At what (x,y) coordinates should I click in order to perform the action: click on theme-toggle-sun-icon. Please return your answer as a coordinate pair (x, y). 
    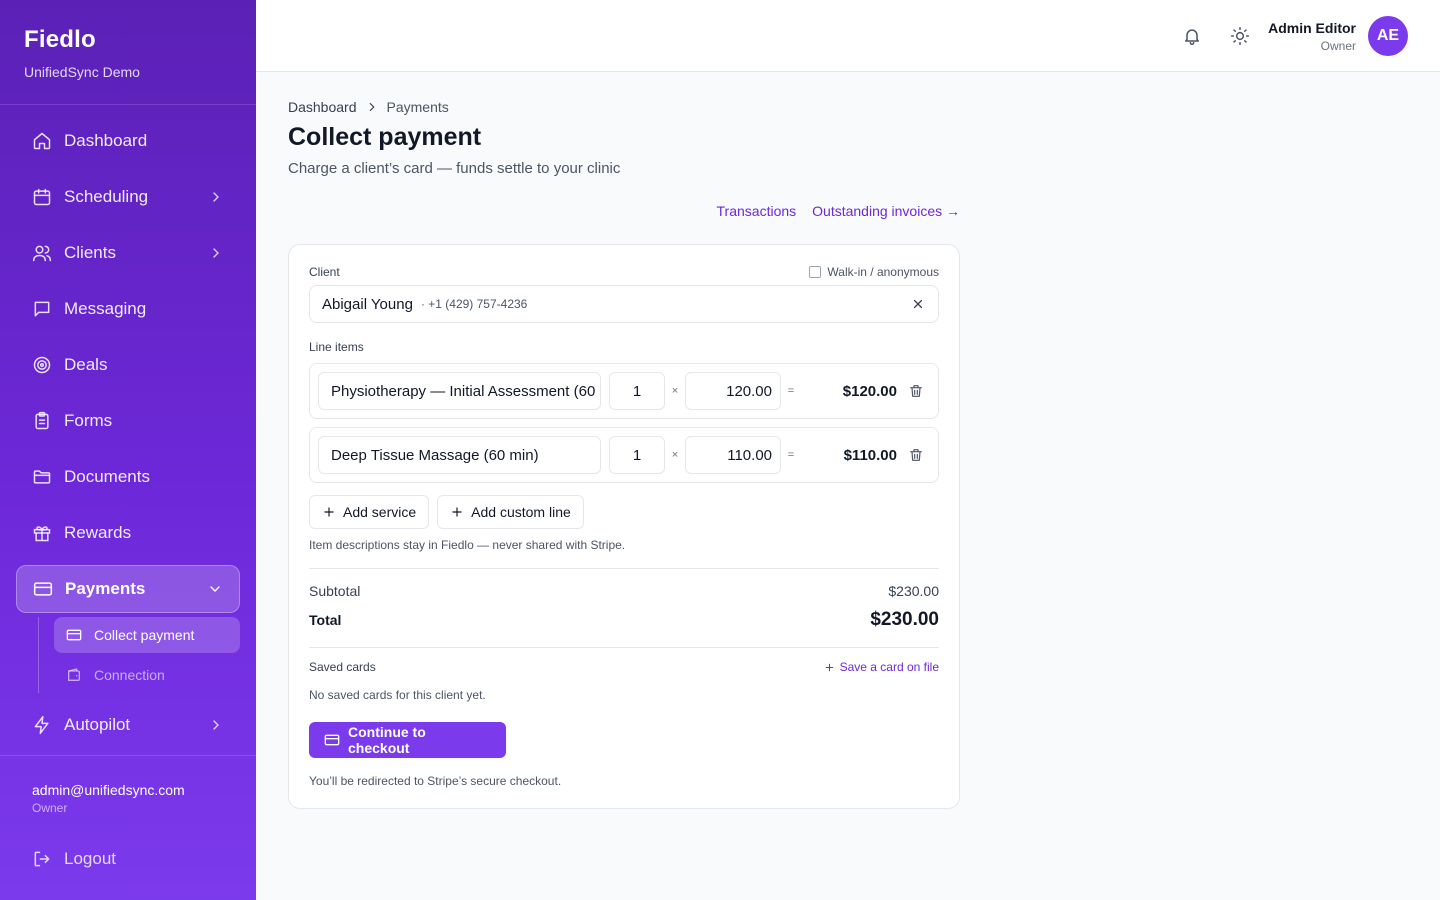
    Looking at the image, I should click on (1240, 36).